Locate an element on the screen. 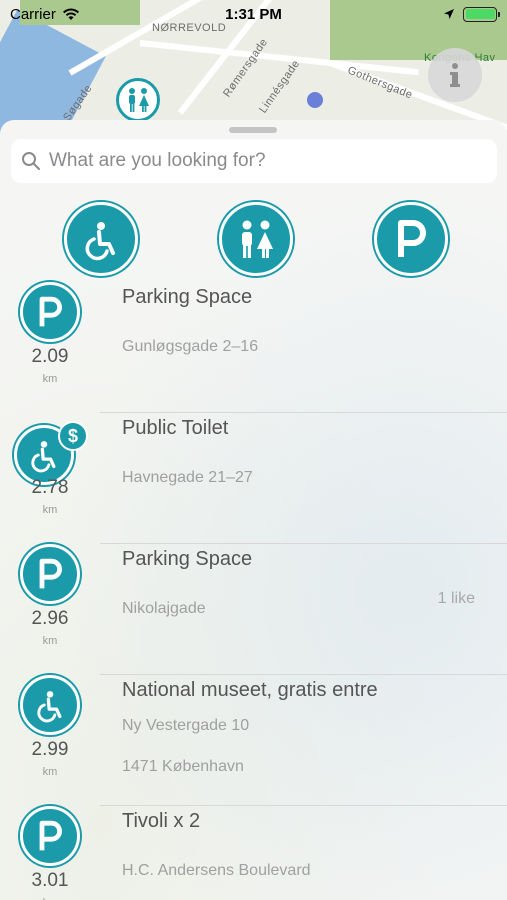 The width and height of the screenshot is (507, 900). list-item: 2.96 km Parking Space Nikolajgade 1 like is located at coordinates (253, 609).